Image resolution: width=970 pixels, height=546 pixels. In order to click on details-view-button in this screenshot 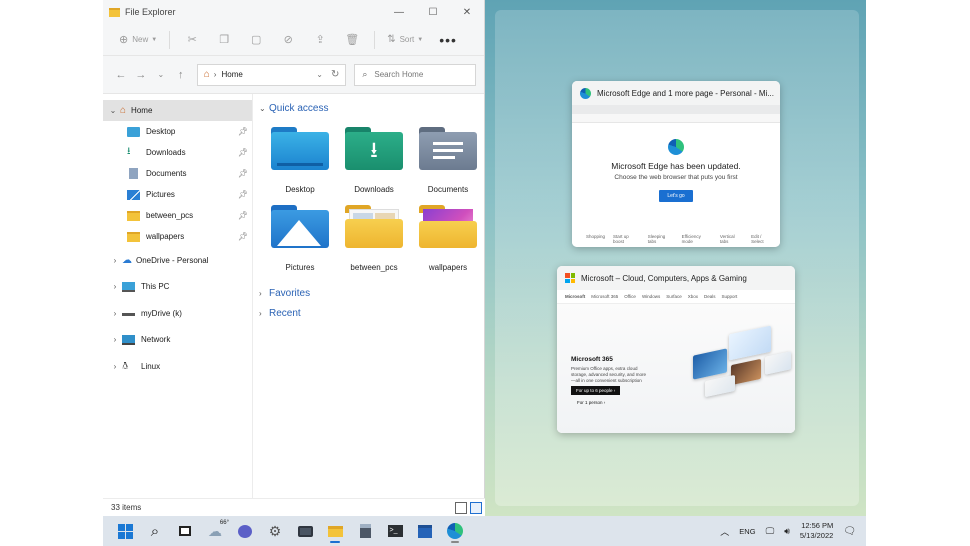, I will do `click(461, 507)`.